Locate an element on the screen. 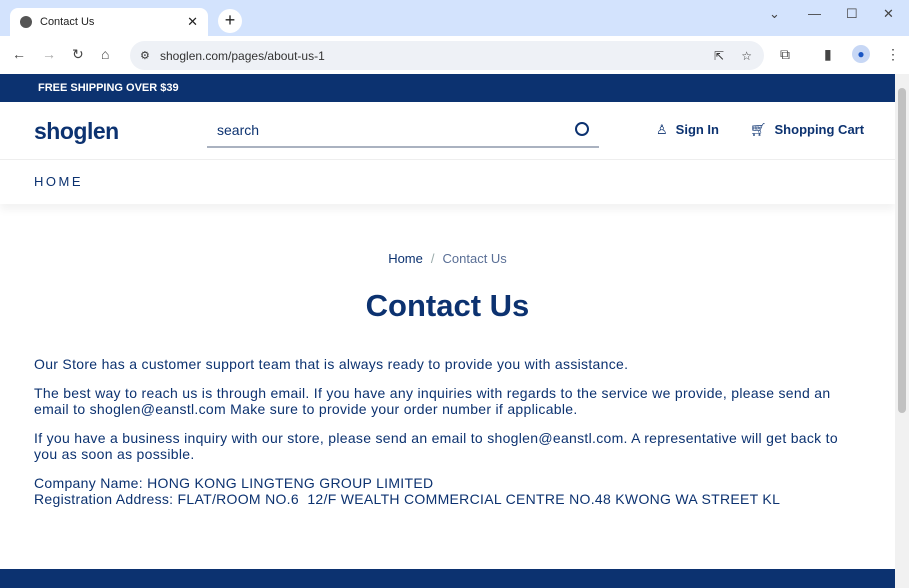  maximize-button: ☐ is located at coordinates (852, 14).